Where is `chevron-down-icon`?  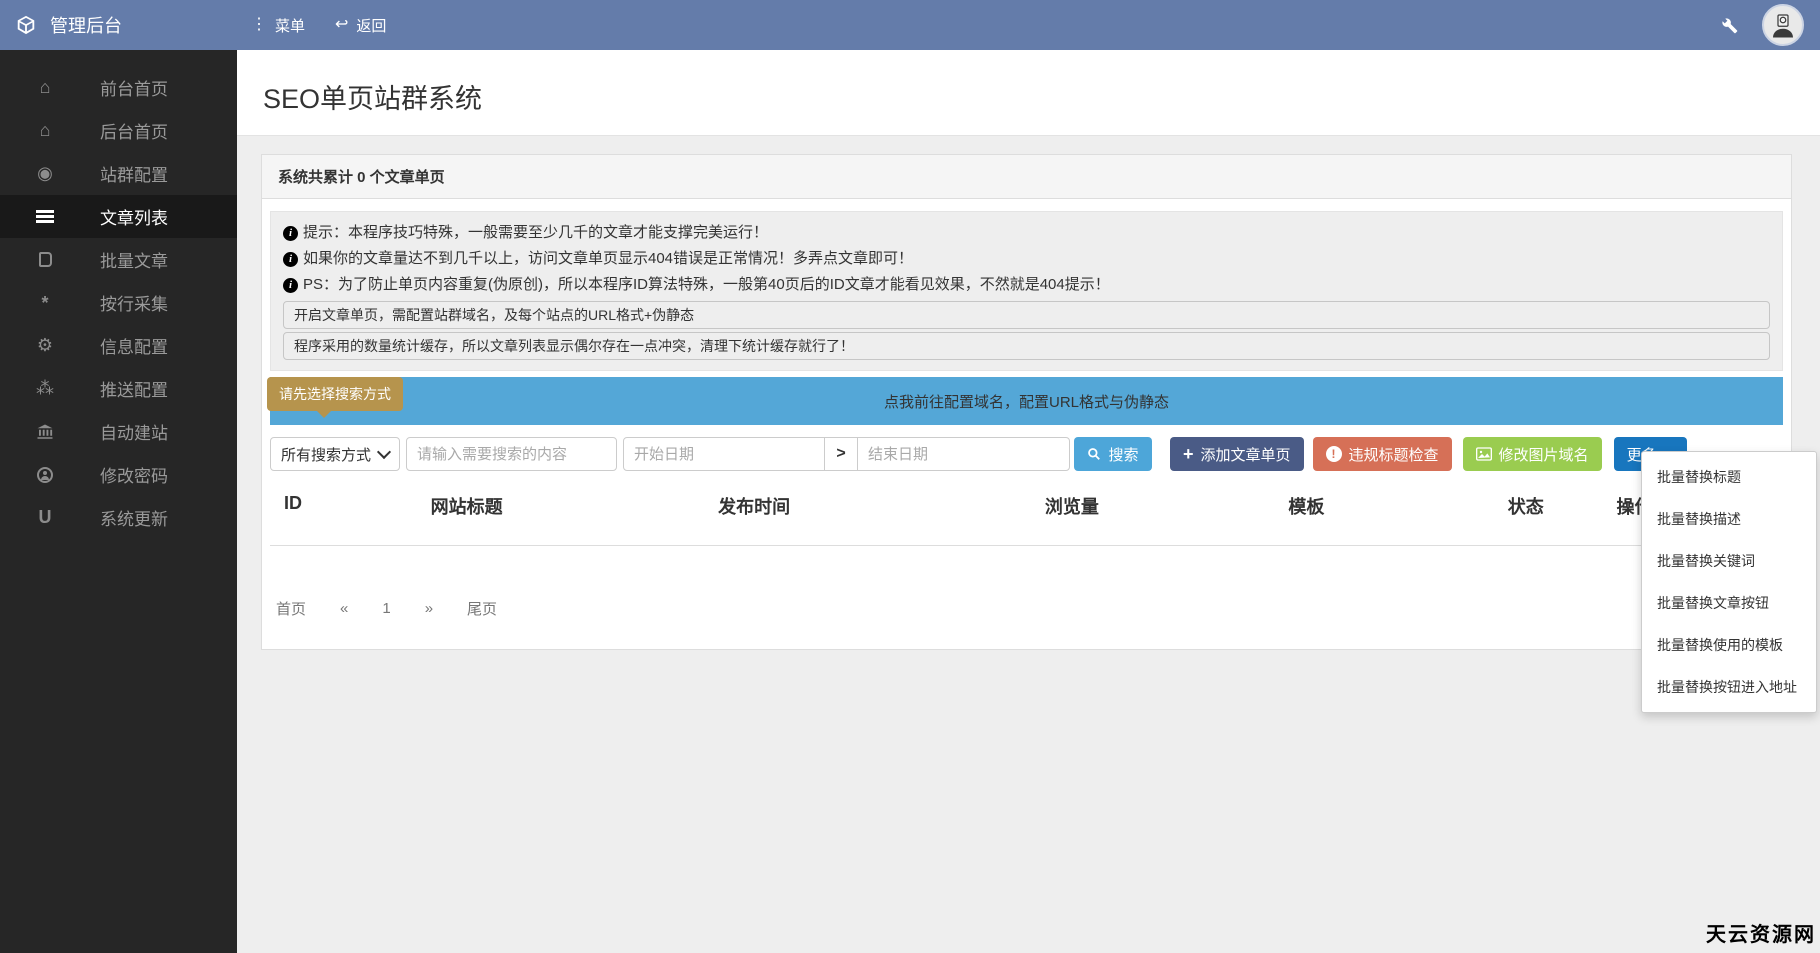 chevron-down-icon is located at coordinates (384, 452).